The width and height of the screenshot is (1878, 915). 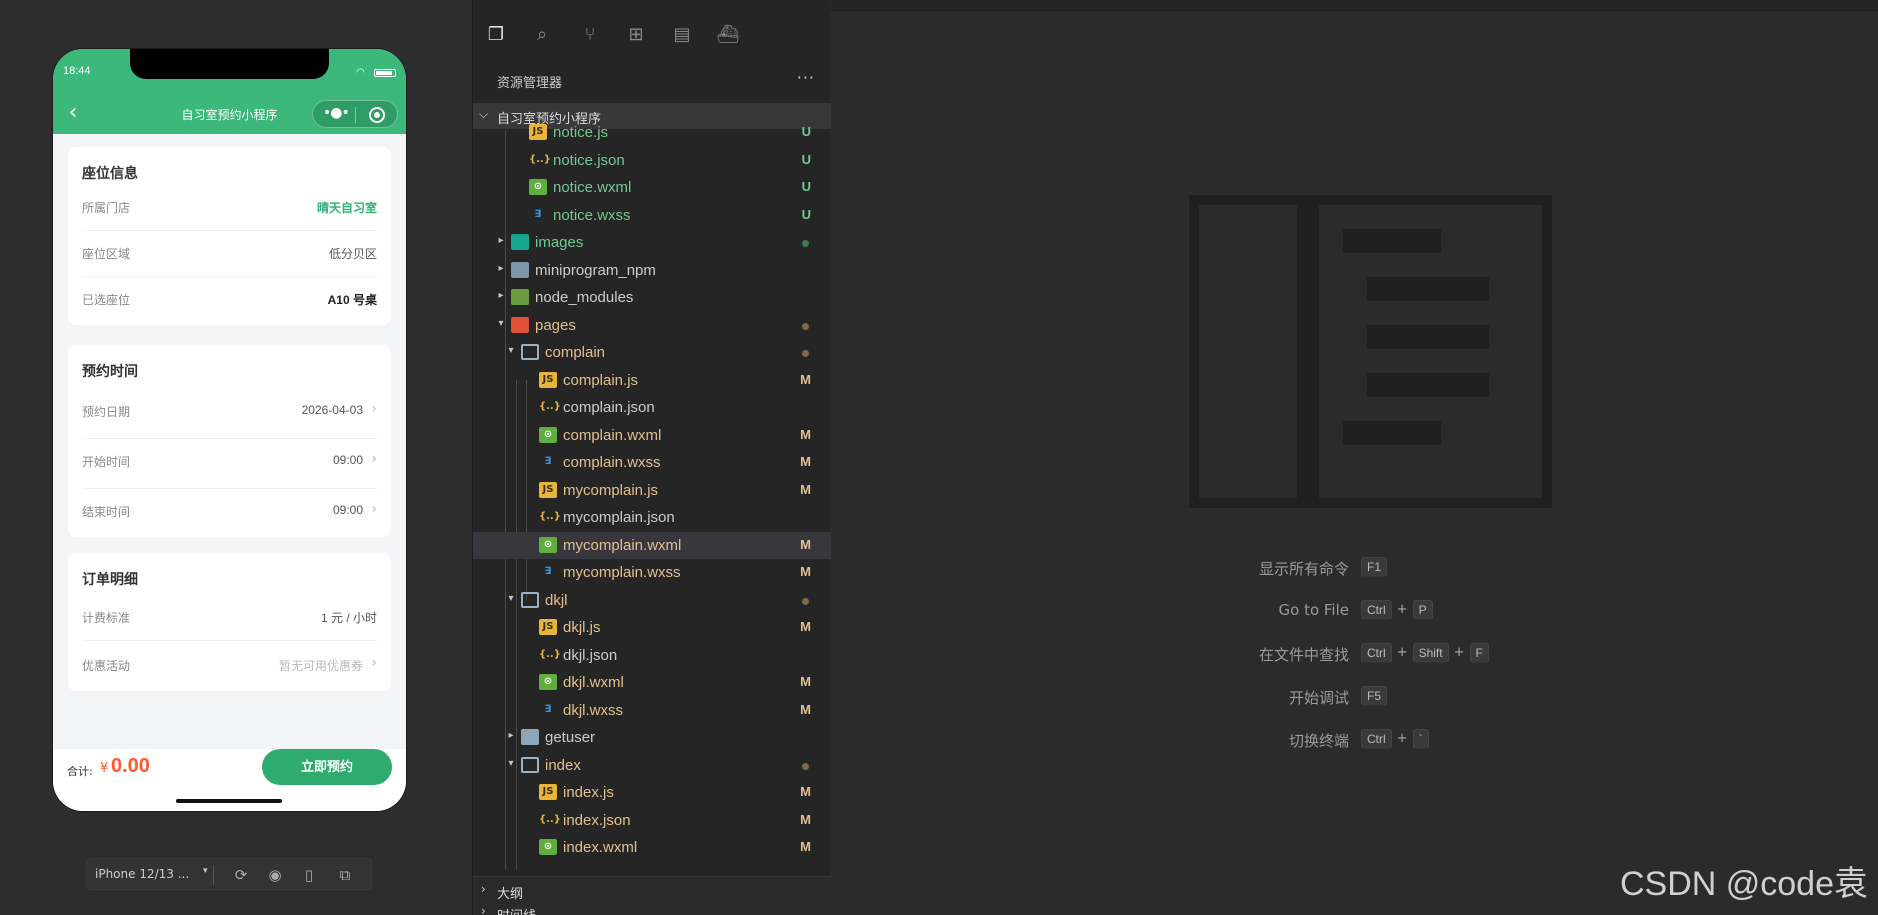 What do you see at coordinates (548, 571) in the screenshot?
I see `wxss-file-icon: ∃` at bounding box center [548, 571].